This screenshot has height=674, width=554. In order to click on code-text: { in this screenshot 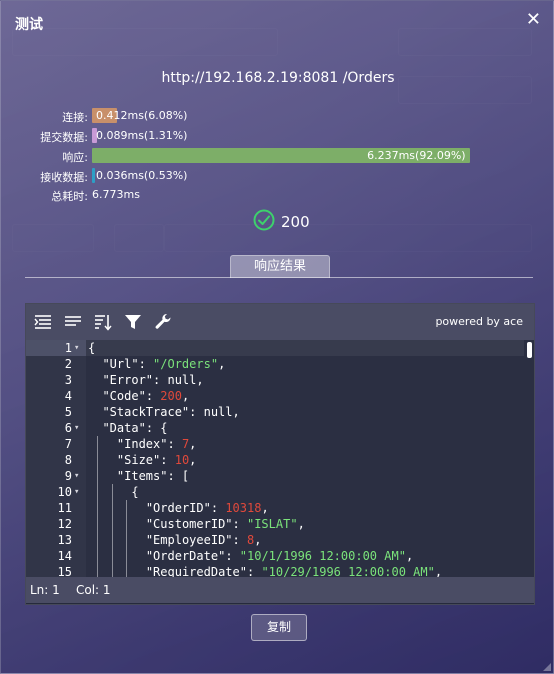, I will do `click(134, 492)`.